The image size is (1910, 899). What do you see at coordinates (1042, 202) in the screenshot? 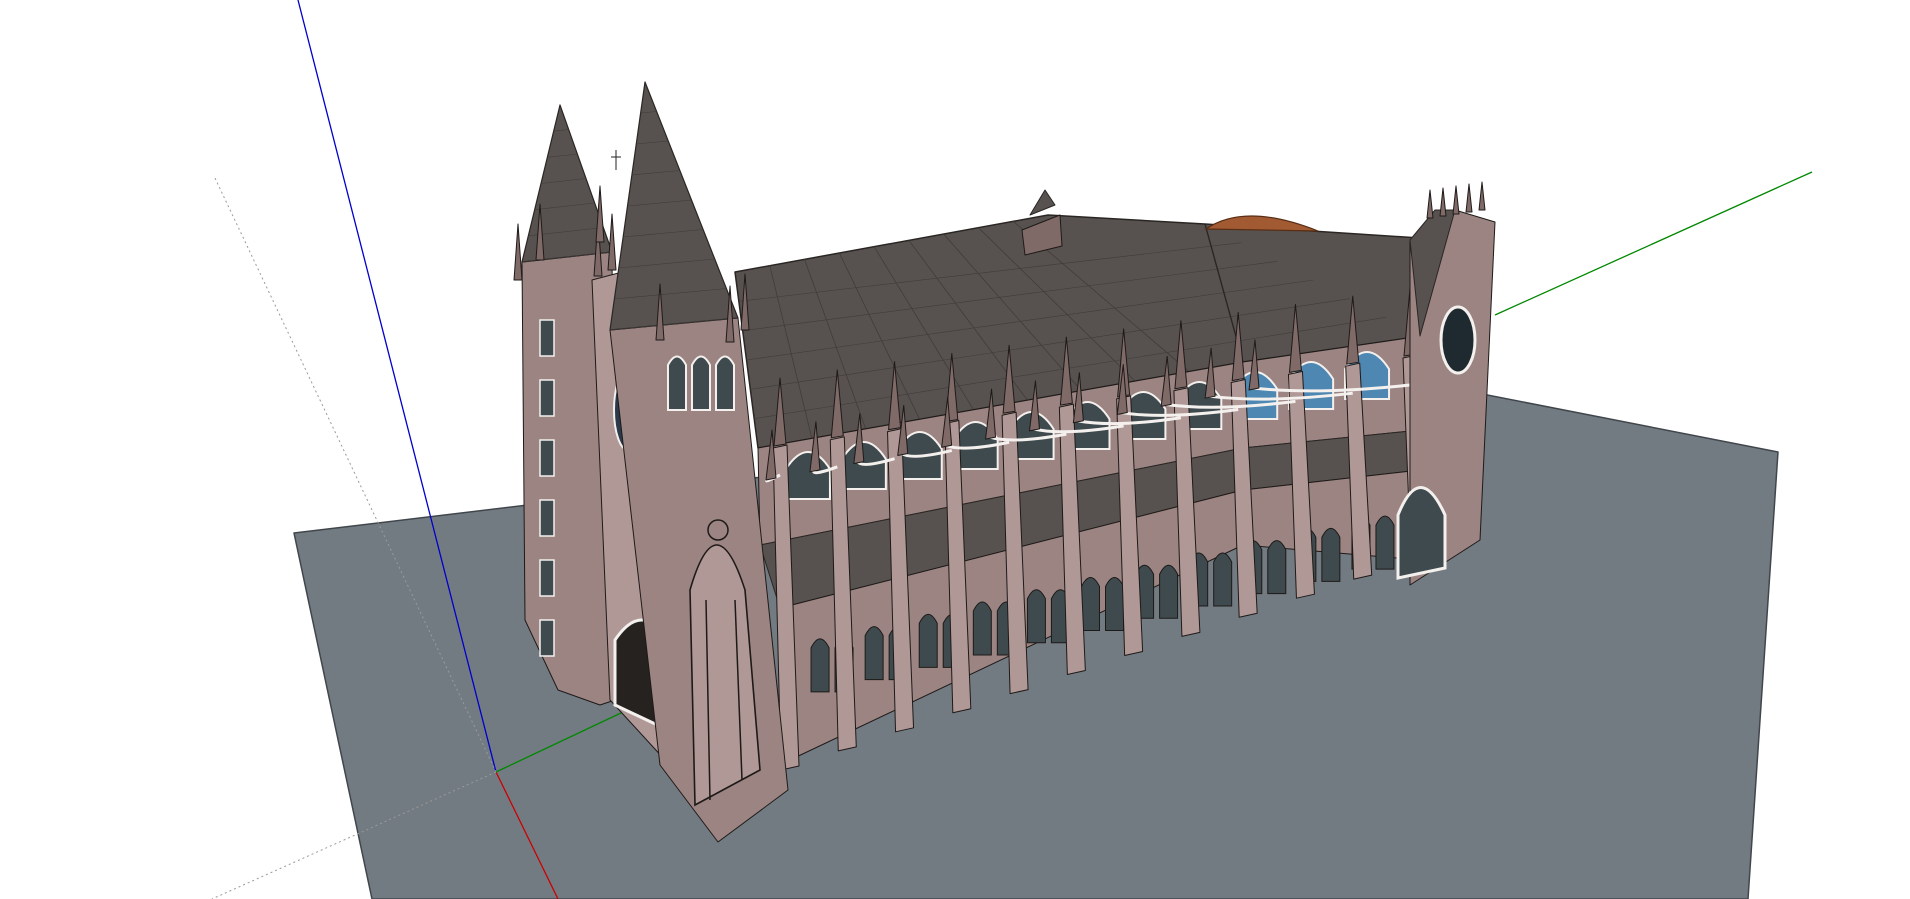
I see `far-turret-roof` at bounding box center [1042, 202].